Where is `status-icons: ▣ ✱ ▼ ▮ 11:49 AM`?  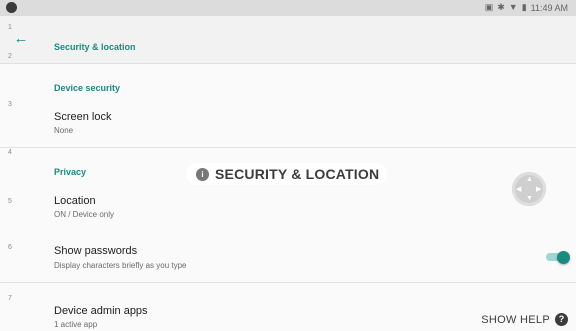 status-icons: ▣ ✱ ▼ ▮ 11:49 AM is located at coordinates (526, 7).